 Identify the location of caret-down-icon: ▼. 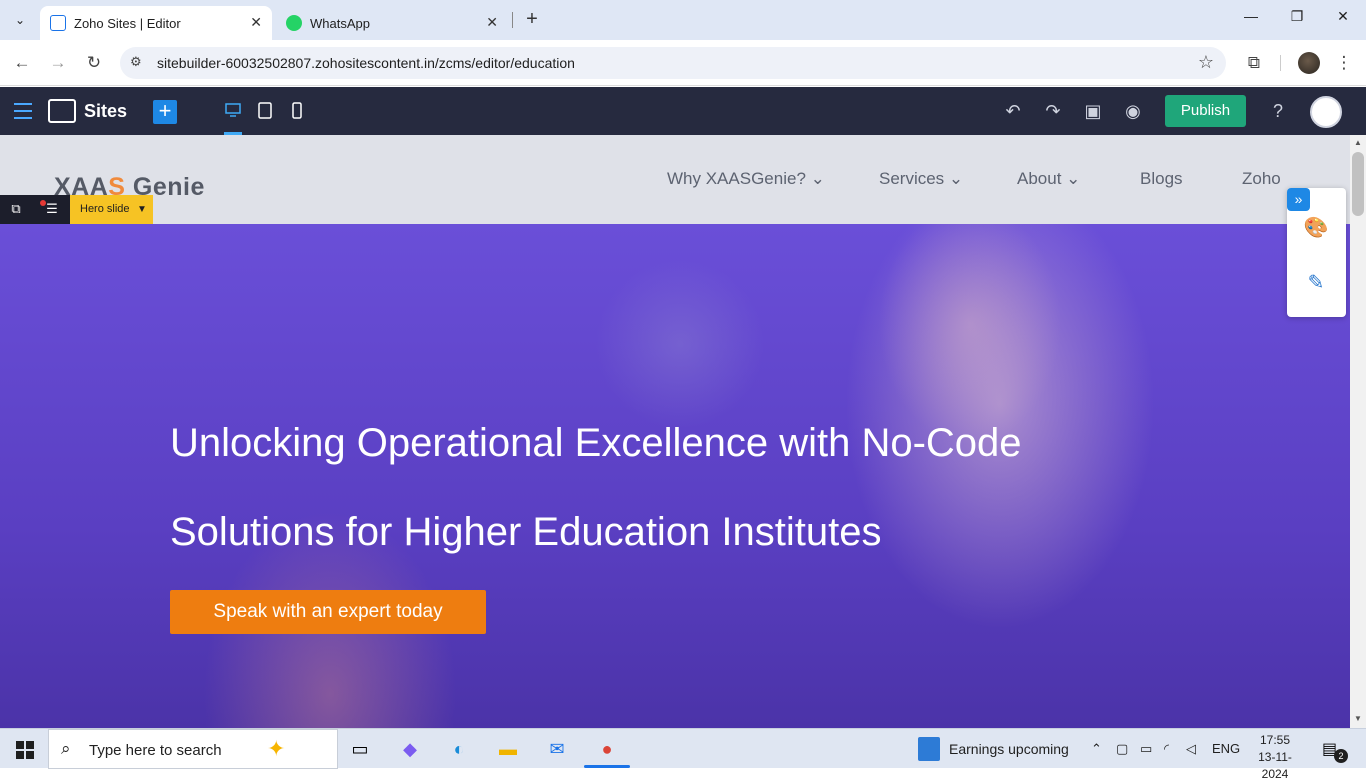
(142, 209).